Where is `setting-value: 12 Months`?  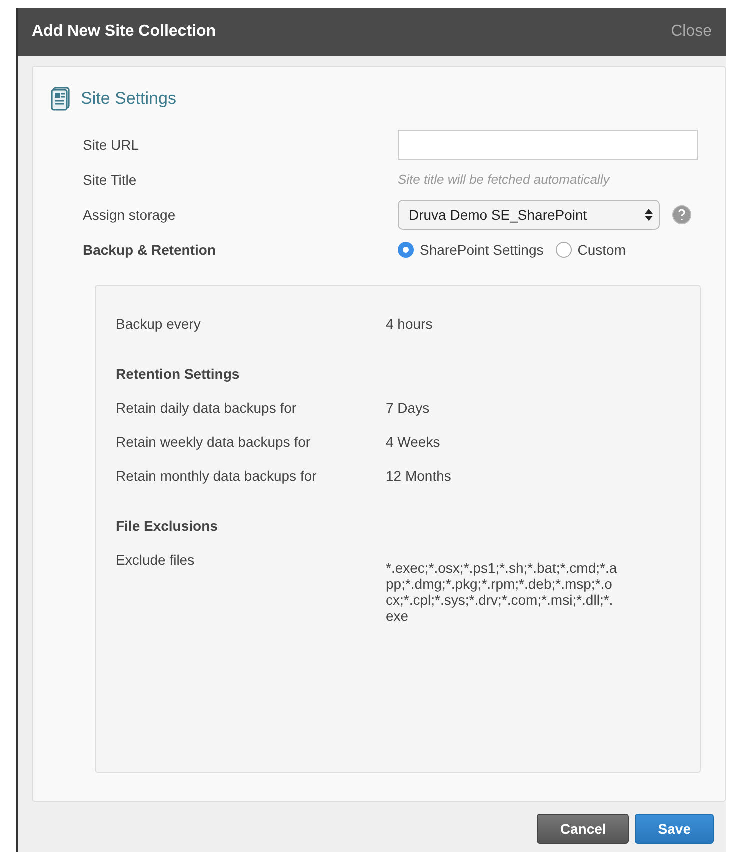 setting-value: 12 Months is located at coordinates (419, 476).